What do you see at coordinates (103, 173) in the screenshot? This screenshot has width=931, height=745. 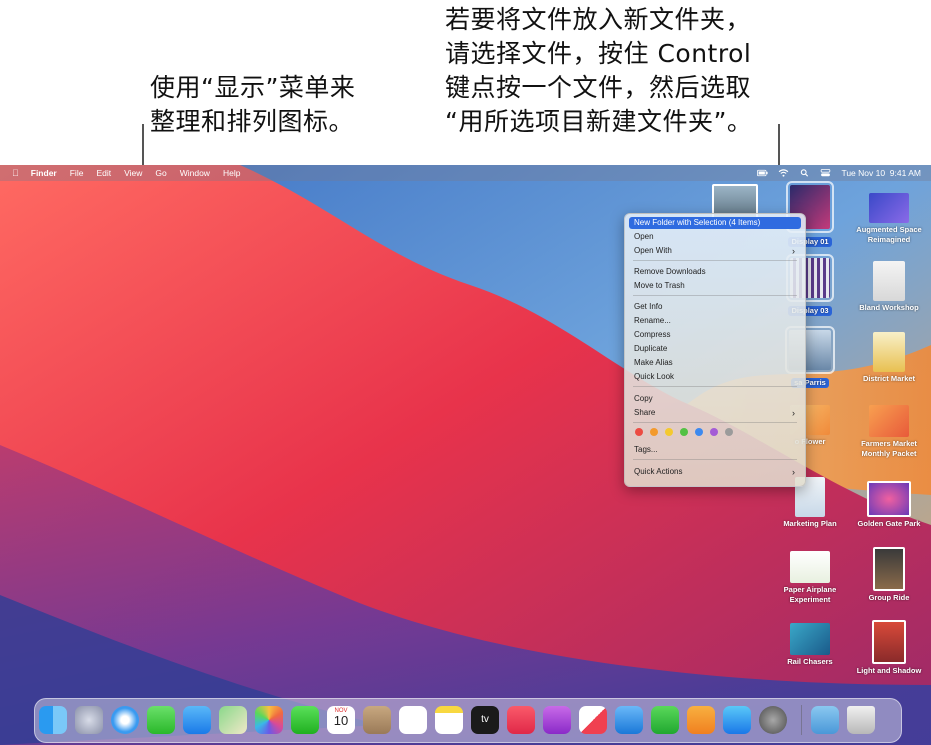 I see `edit-menu: Edit` at bounding box center [103, 173].